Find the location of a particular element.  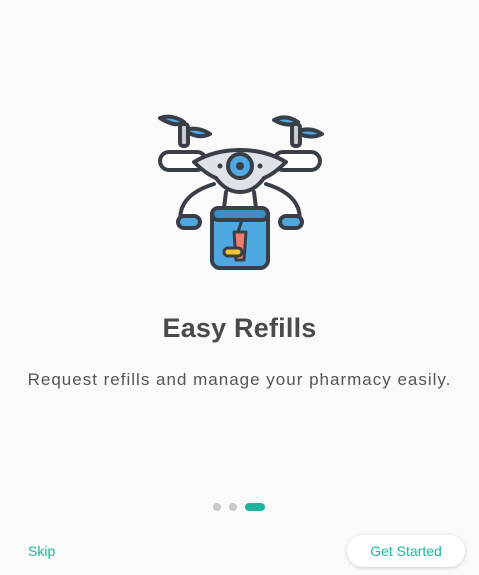

page-title: Easy Refills is located at coordinates (239, 328).